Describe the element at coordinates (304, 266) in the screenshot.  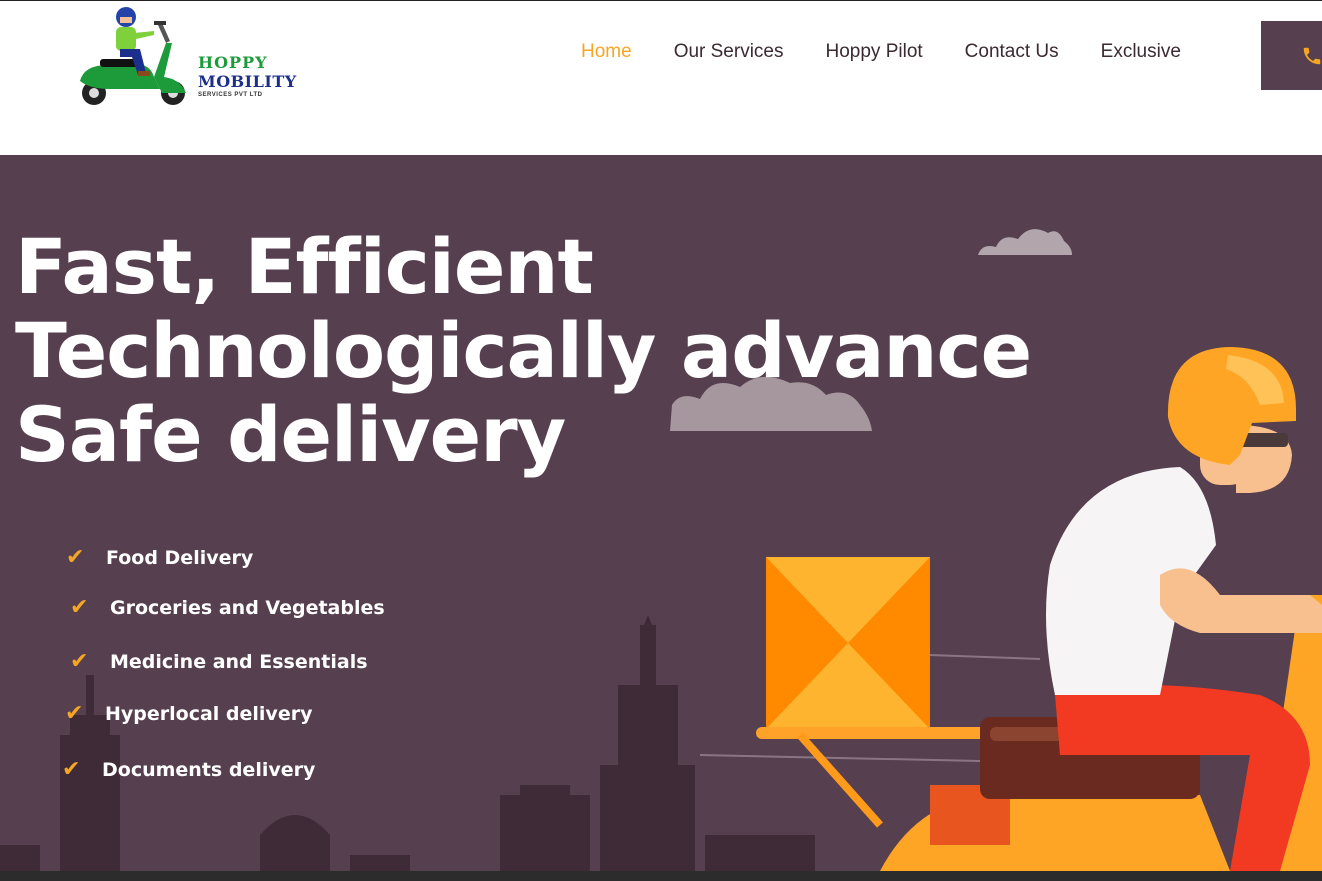
I see `headline-line-1: Fast, Efficient` at that location.